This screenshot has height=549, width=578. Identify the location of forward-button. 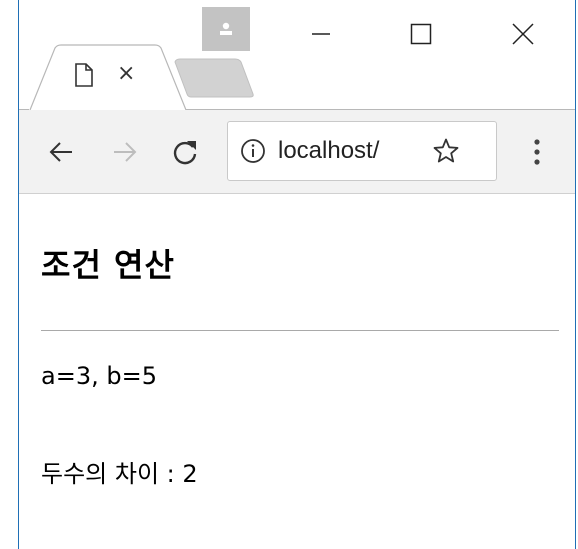
(125, 152).